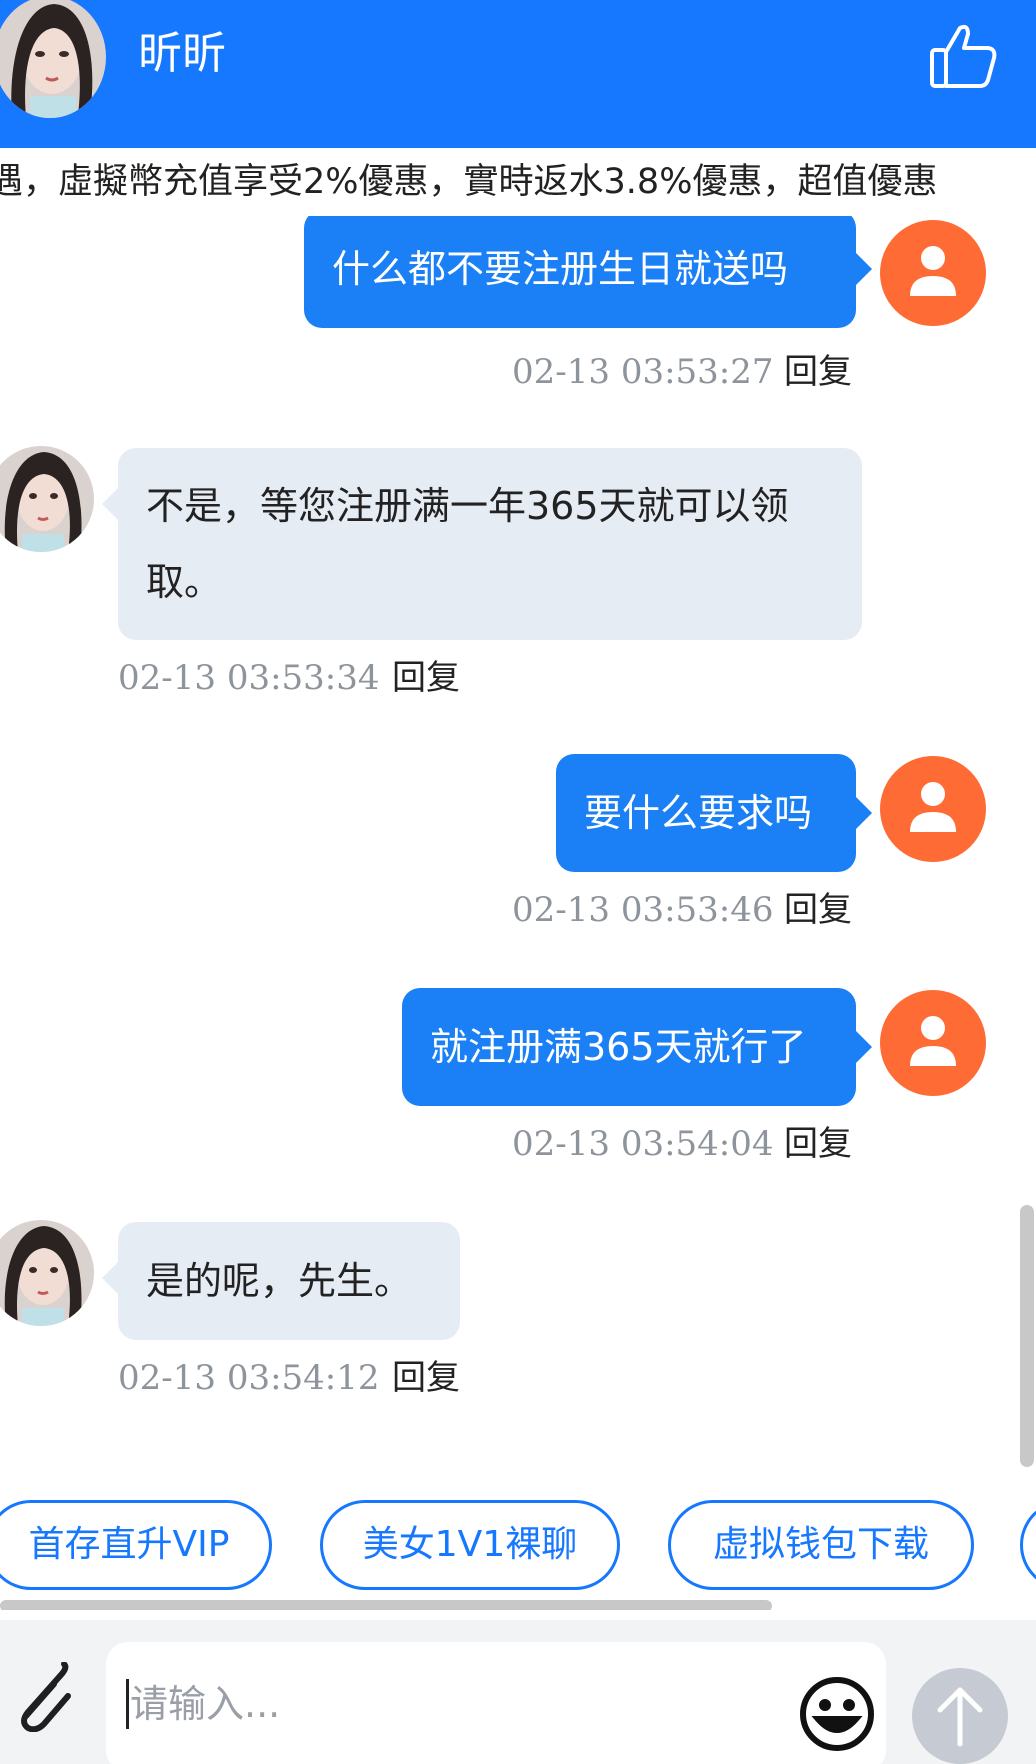  Describe the element at coordinates (249, 678) in the screenshot. I see `message-time: 02-13 03:53:34` at that location.